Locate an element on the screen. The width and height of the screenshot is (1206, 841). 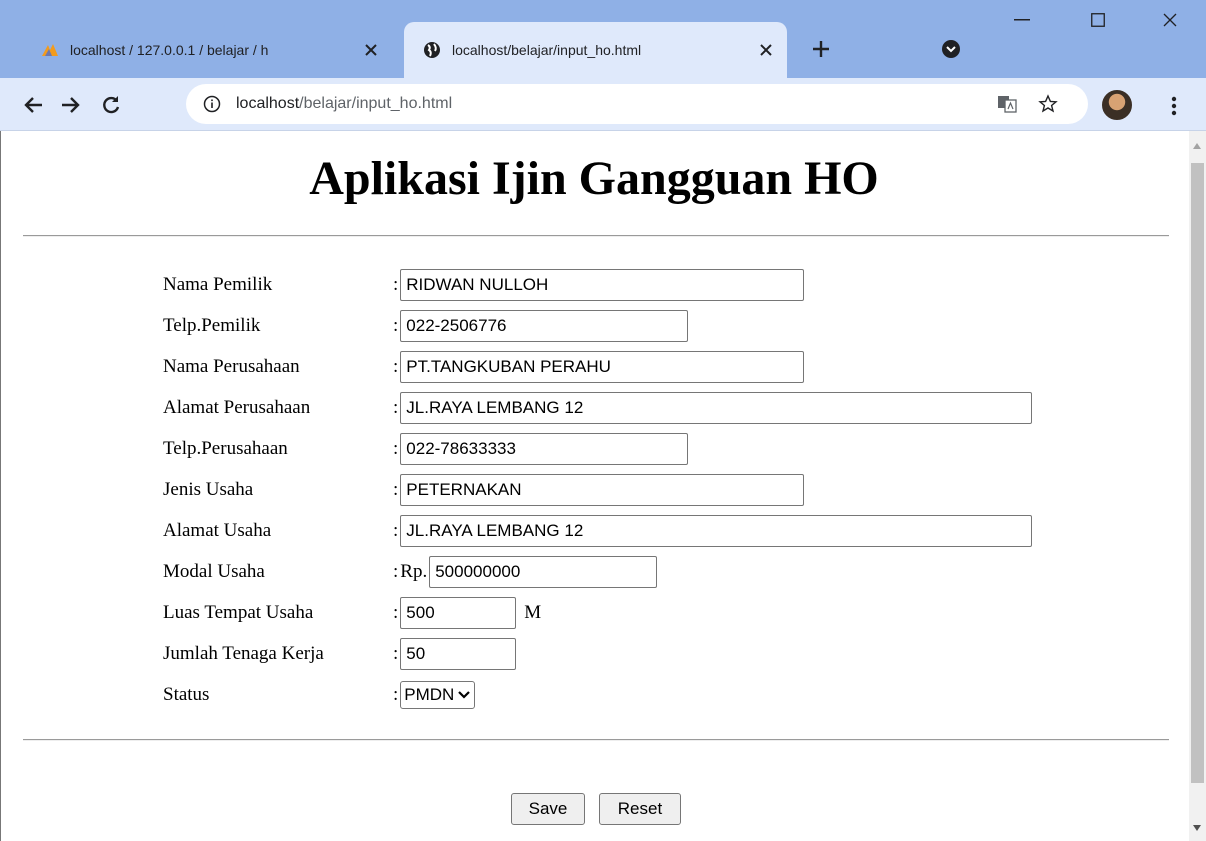
telp-pemilik-input is located at coordinates (544, 326).